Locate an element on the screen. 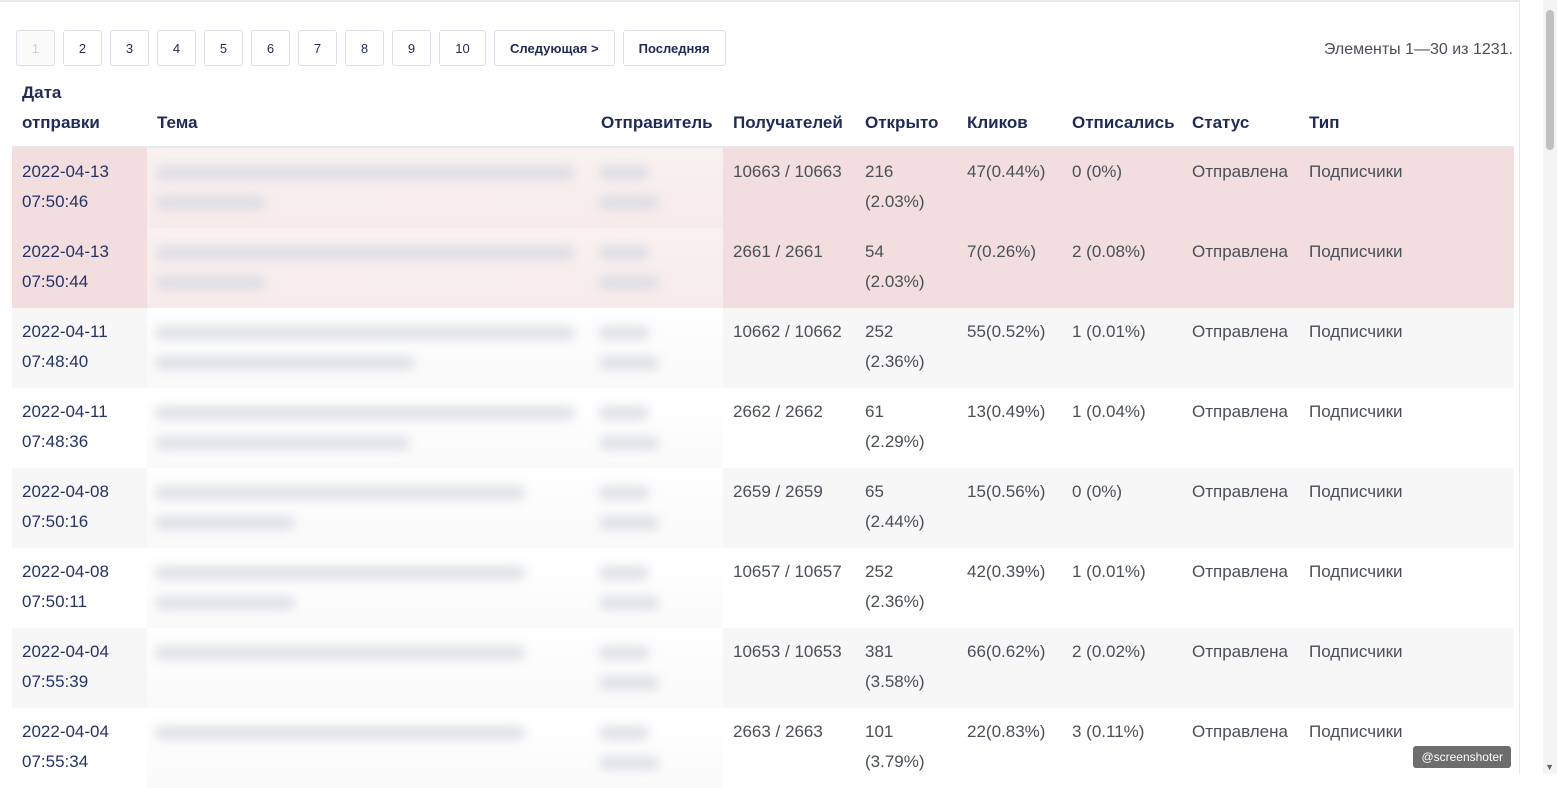 This screenshot has height=788, width=1557. cell-date: 2022-04-08 07:50:16 is located at coordinates (79, 508).